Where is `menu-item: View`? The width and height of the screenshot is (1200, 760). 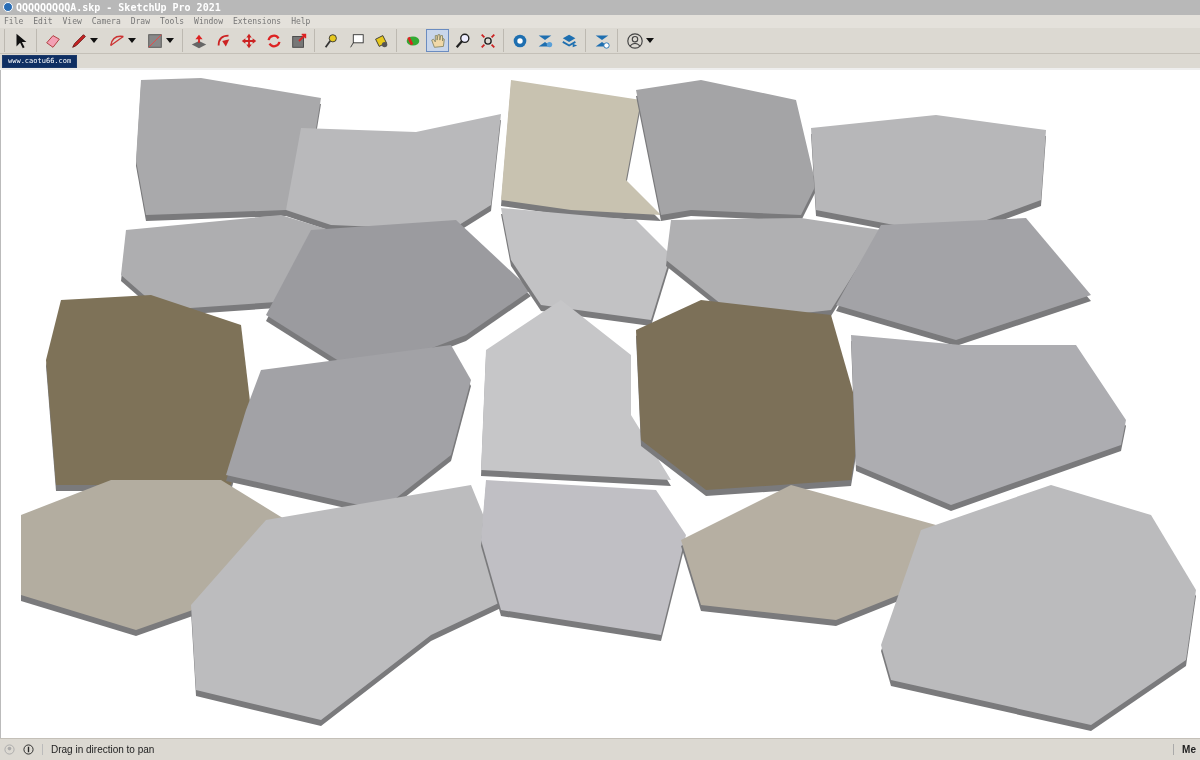 menu-item: View is located at coordinates (72, 21).